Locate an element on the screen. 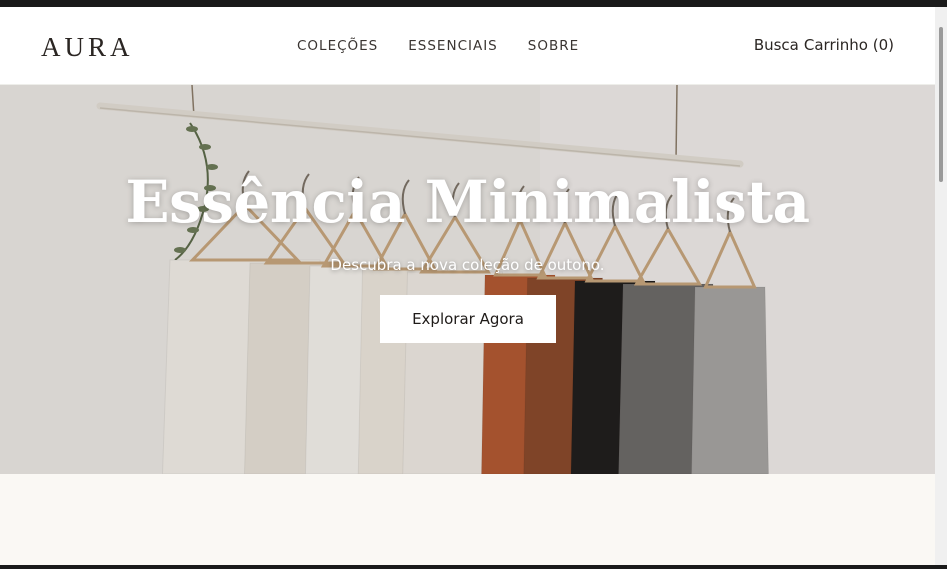 The width and height of the screenshot is (947, 569). main-nav: COLEÇÕES ESSENCIAIS SOBRE is located at coordinates (438, 46).